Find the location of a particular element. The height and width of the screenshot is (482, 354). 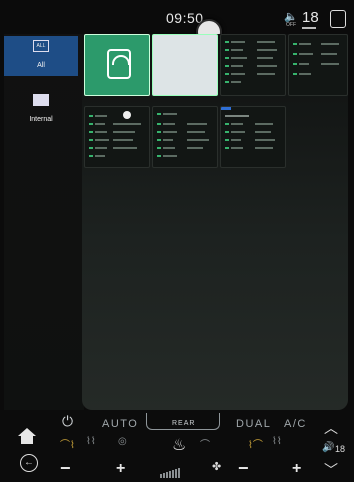

fan-icon: ✤ is located at coordinates (217, 467).